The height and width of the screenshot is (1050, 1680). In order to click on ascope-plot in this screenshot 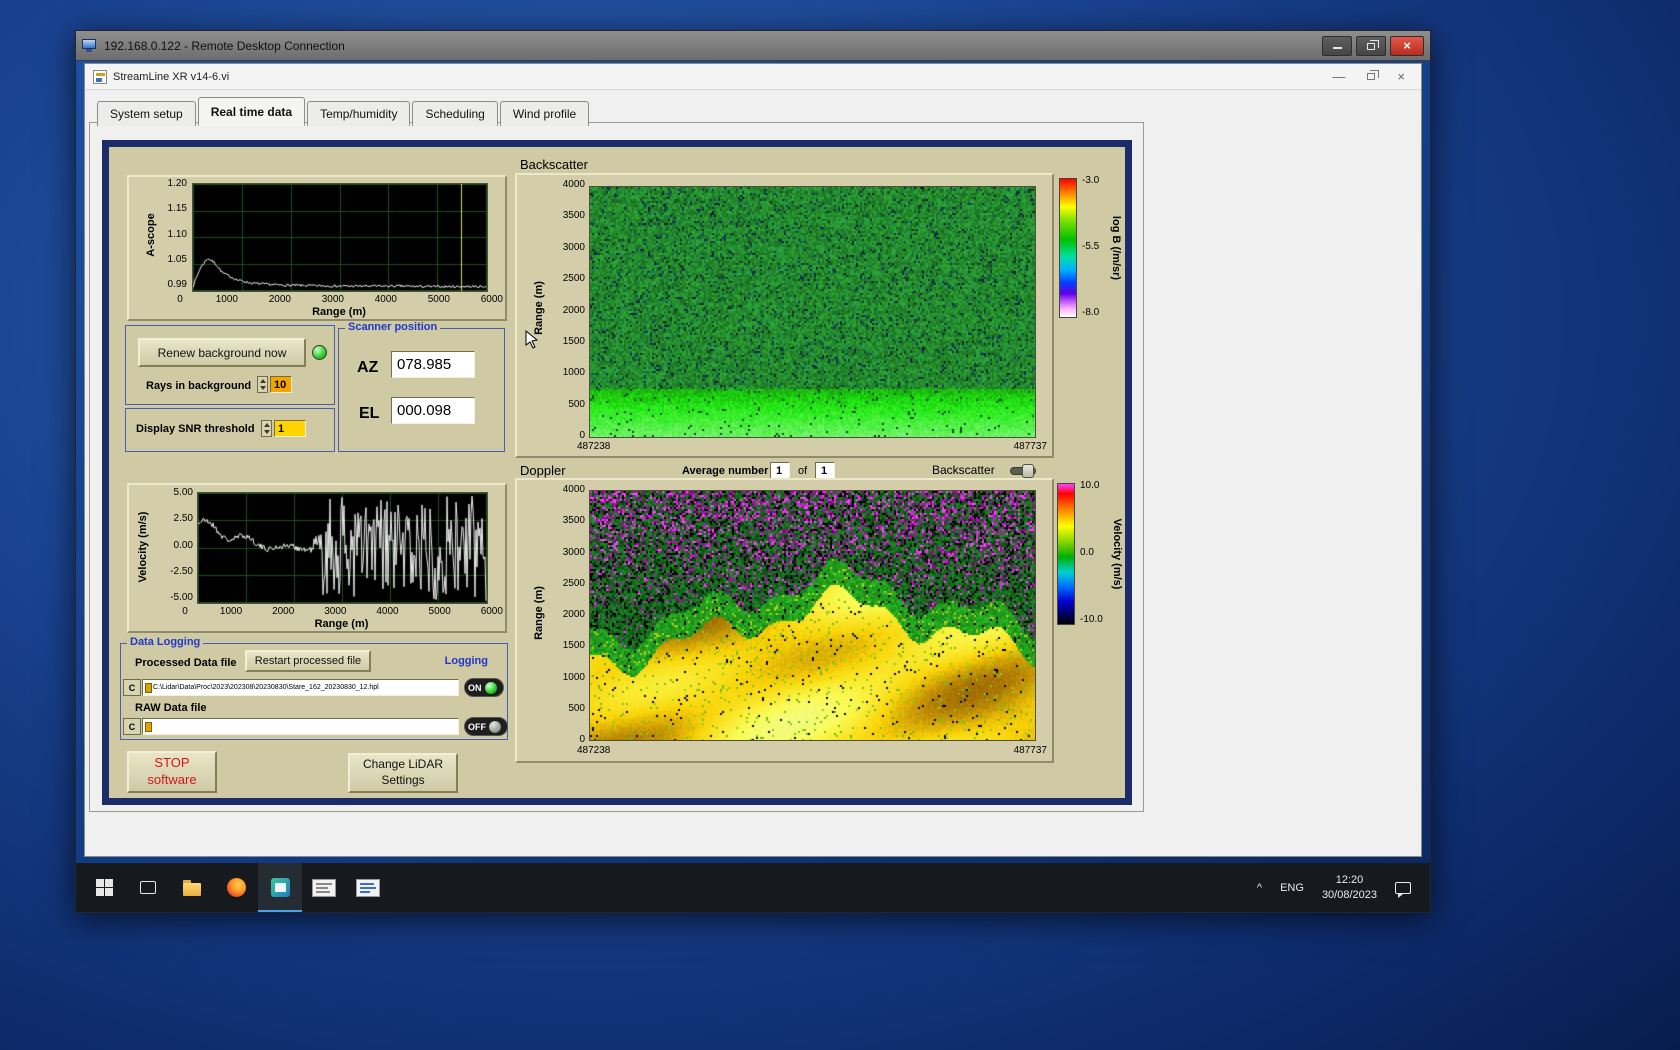, I will do `click(340, 237)`.